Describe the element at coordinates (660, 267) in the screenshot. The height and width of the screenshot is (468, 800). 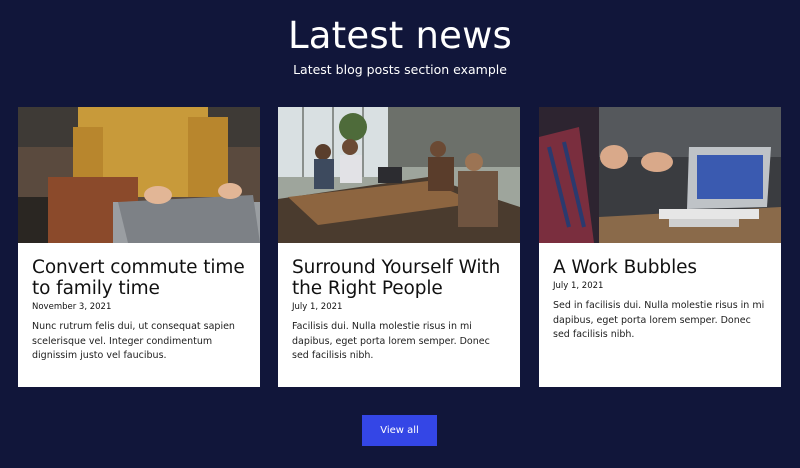
I see `post-title: A Work Bubbles` at that location.